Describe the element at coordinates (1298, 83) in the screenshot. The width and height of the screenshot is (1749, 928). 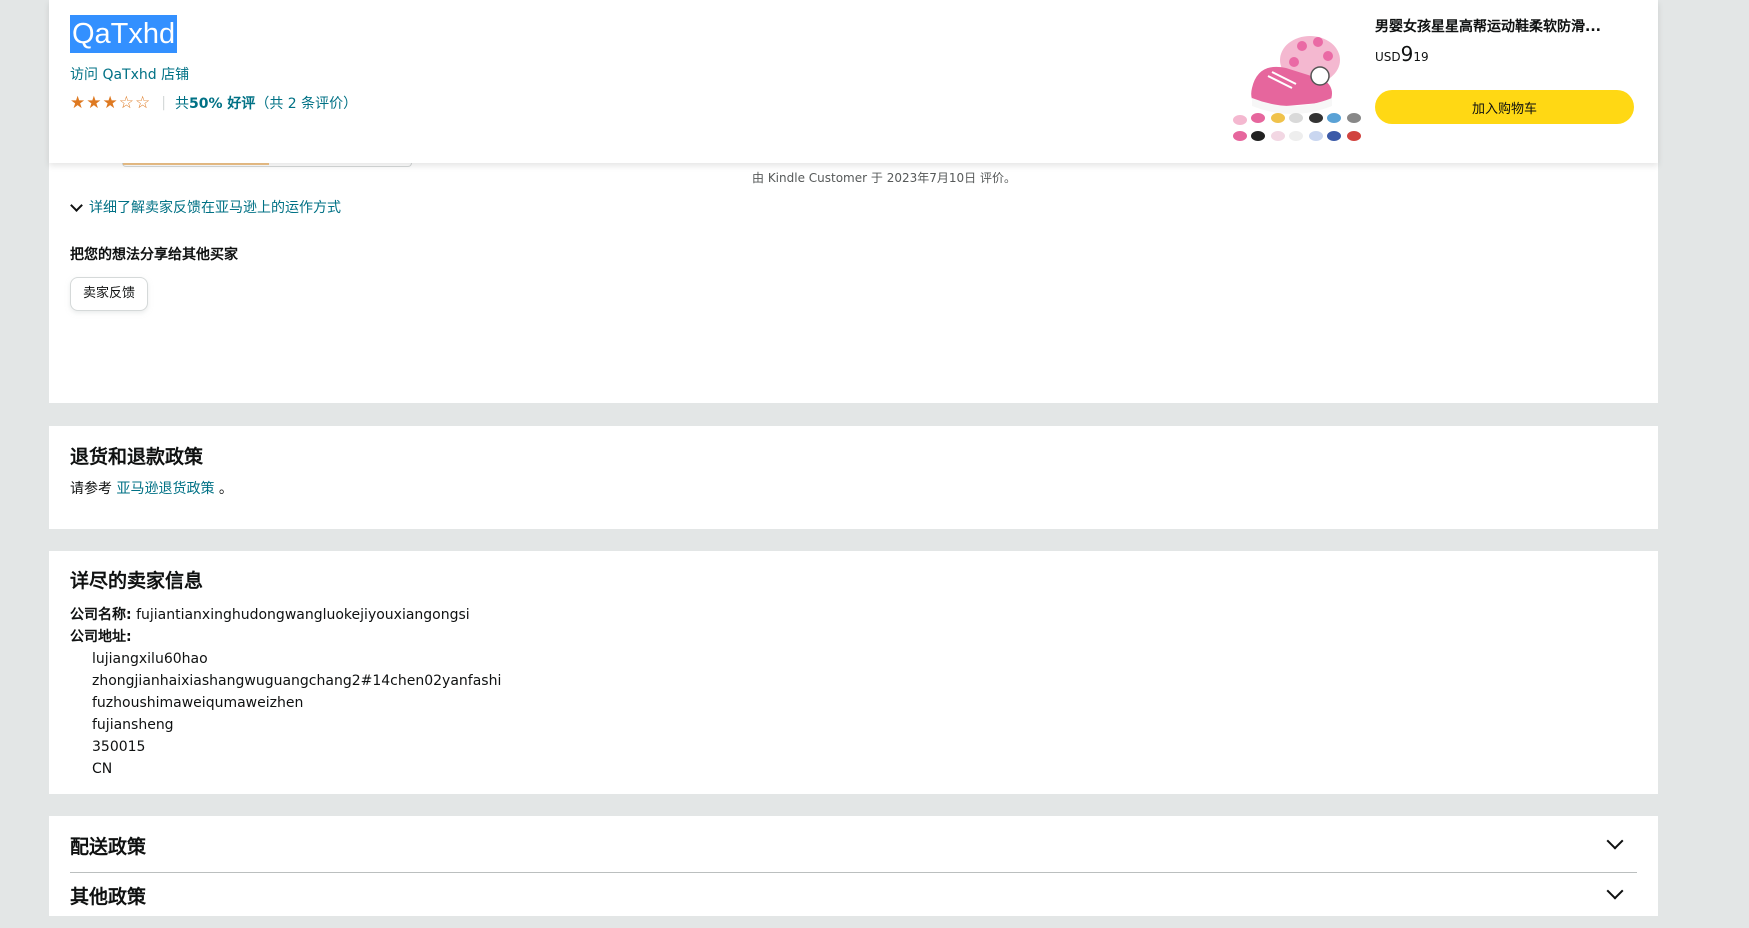
I see `product-thumbnail` at that location.